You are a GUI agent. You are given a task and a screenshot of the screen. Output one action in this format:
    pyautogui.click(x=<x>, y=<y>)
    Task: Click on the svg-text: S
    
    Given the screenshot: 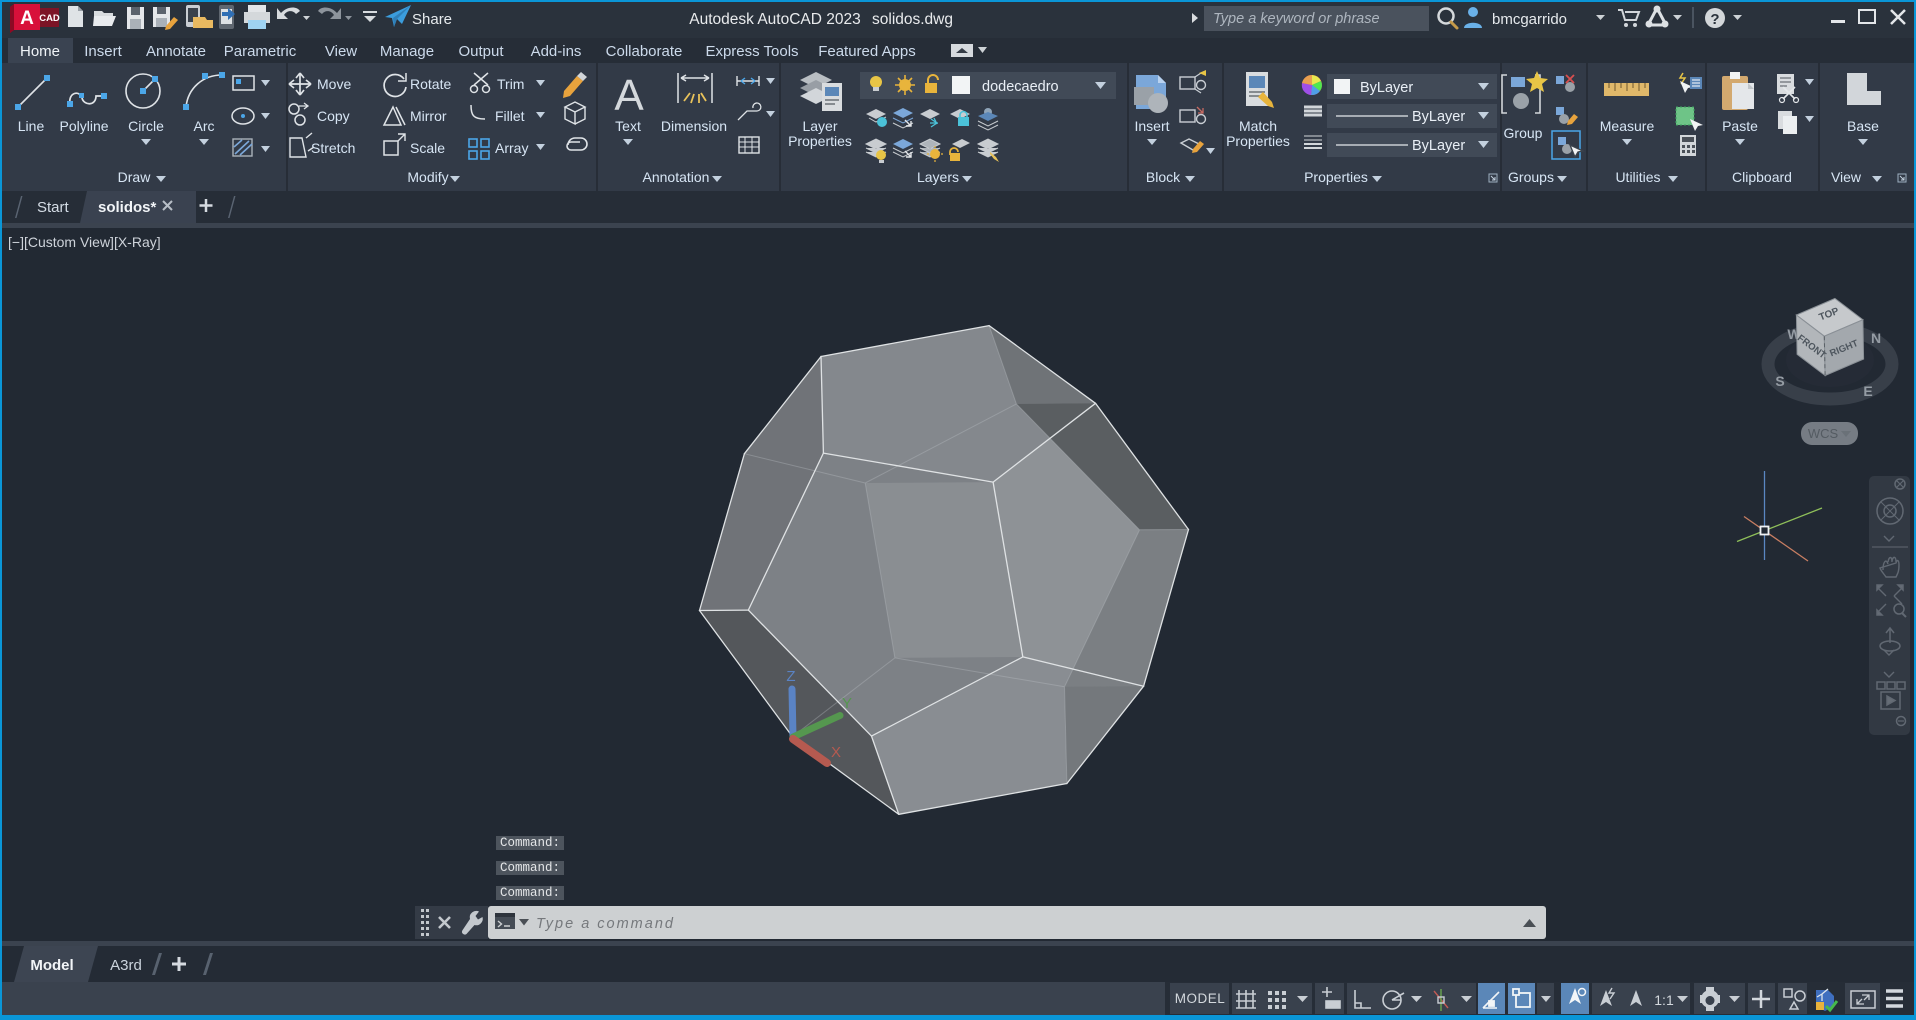 What is the action you would take?
    pyautogui.click(x=1779, y=381)
    